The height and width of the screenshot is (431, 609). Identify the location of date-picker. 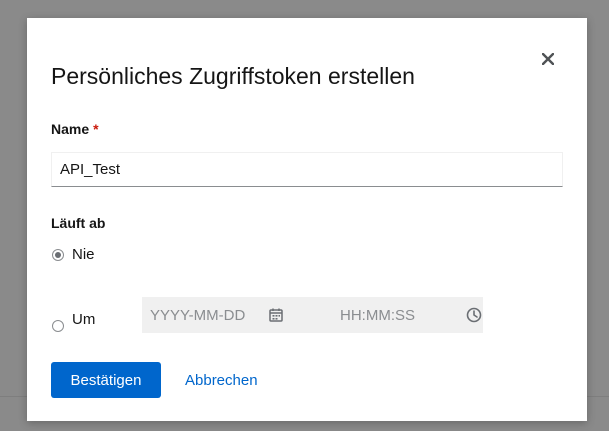
(213, 315).